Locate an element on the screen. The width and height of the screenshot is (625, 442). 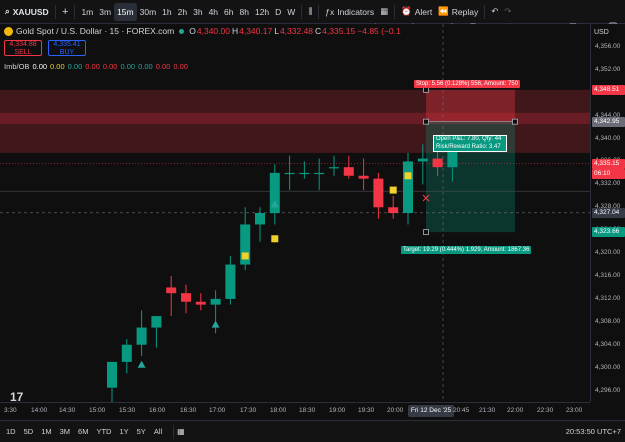
legend-change: −4.85 (−0.1 is located at coordinates (379, 31).